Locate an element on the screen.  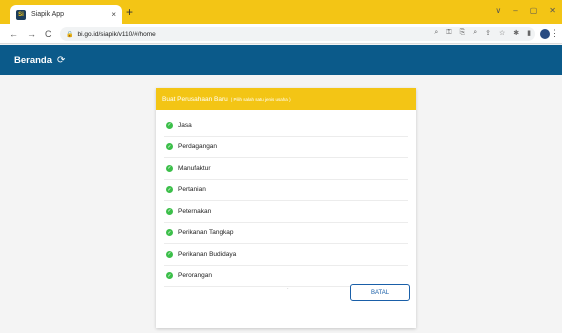
extensions-icon: ✱ is located at coordinates (516, 33).